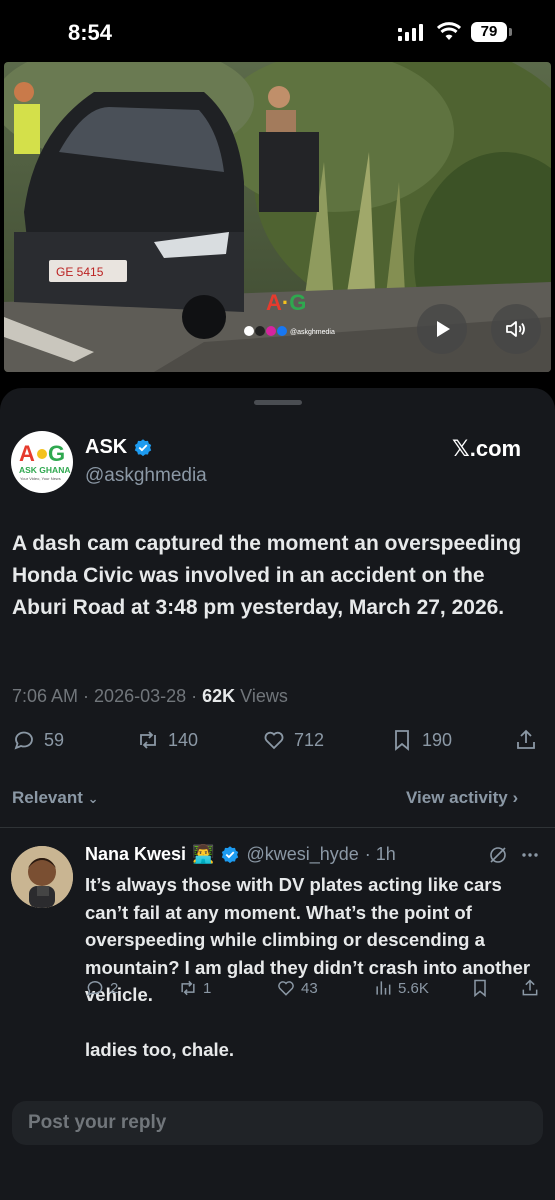  I want to click on svg-text: Your Video, Your News, so click(40, 478).